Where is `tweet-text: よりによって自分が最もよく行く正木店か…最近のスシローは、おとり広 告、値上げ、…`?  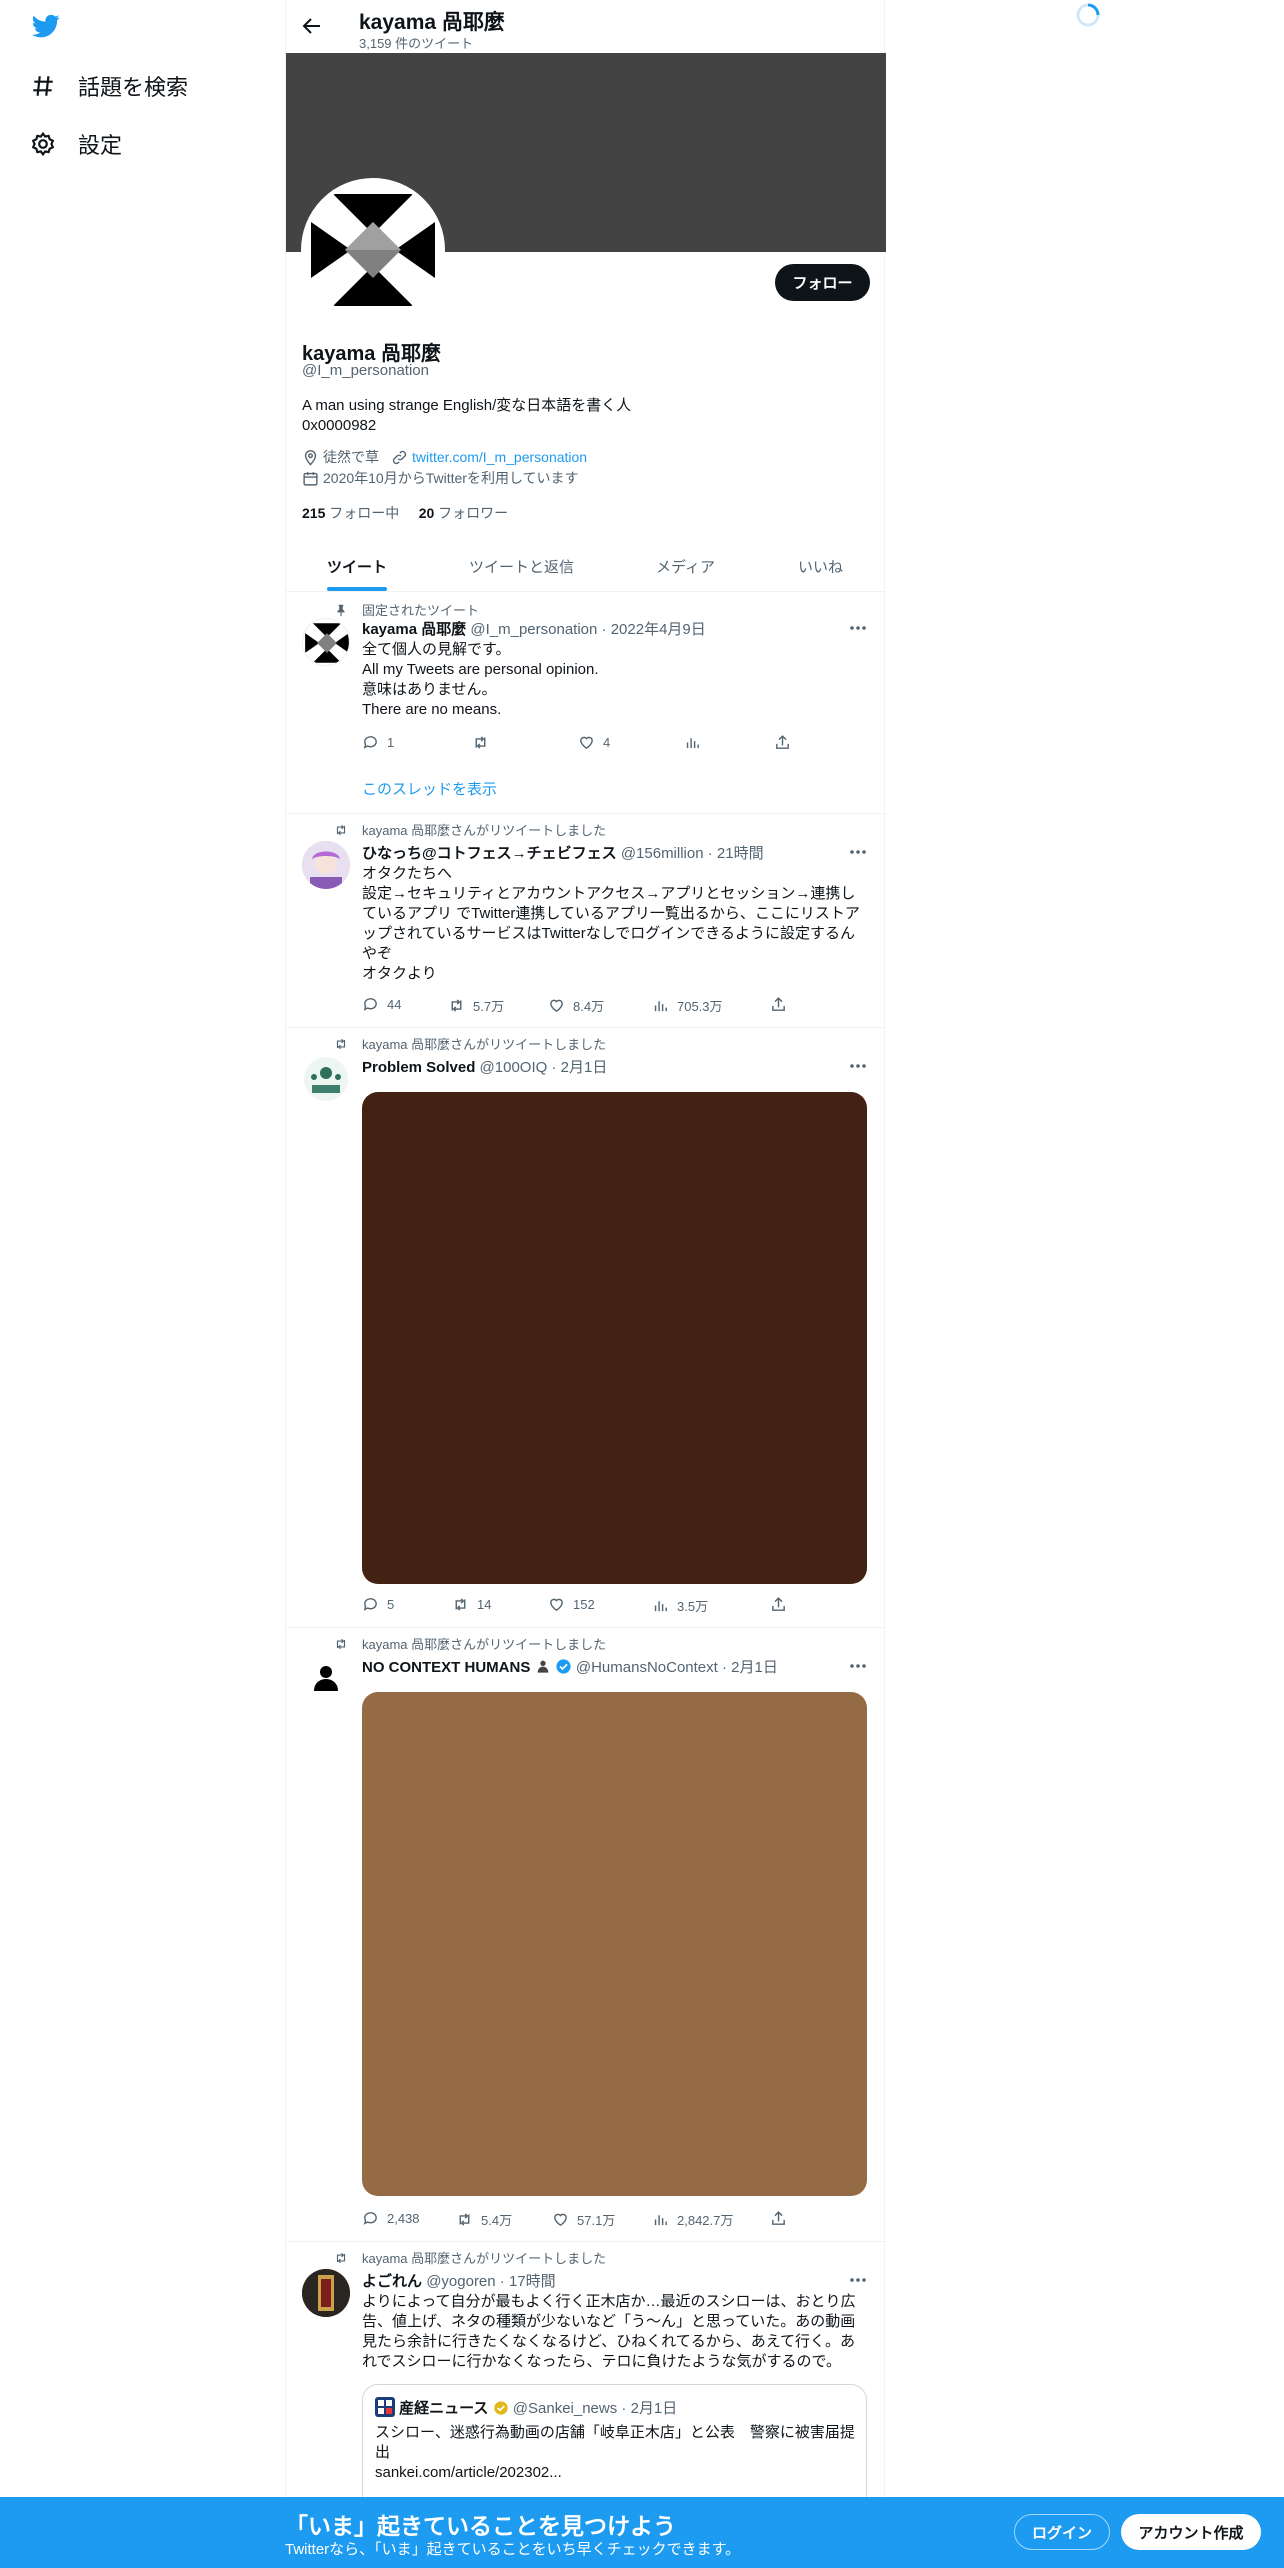
tweet-text: よりによって自分が最もよく行く正木店か…最近のスシローは、おとり広 告、値上げ、… is located at coordinates (614, 2332).